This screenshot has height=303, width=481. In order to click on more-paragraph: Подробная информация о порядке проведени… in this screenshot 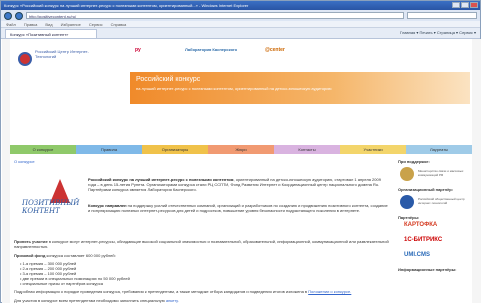, I will do `click(203, 291)`.